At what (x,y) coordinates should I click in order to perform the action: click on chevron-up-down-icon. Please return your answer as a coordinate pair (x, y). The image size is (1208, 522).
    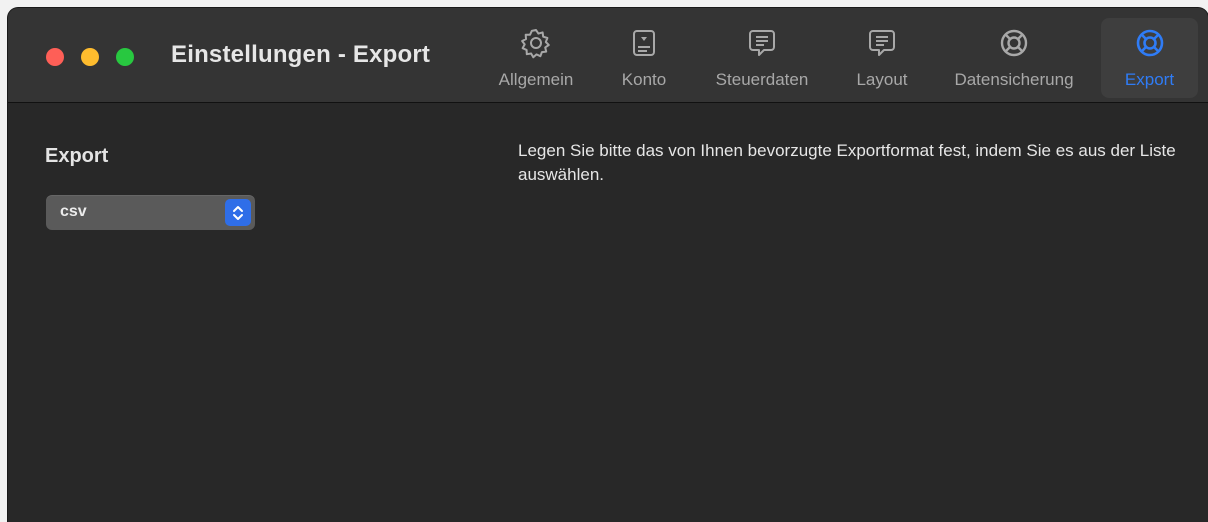
    Looking at the image, I should click on (238, 212).